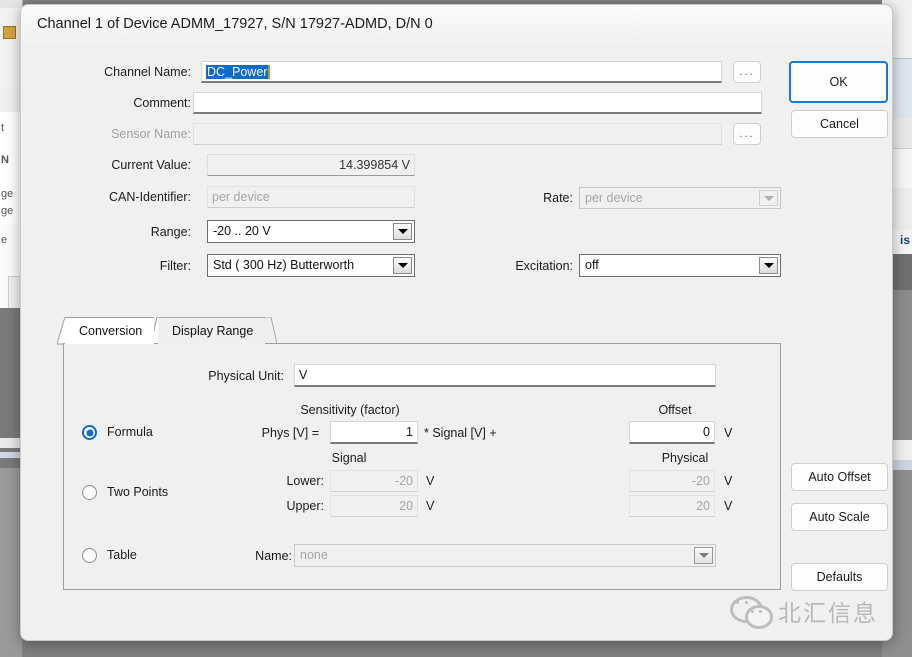 The image size is (912, 657). What do you see at coordinates (477, 103) in the screenshot?
I see `comment-input` at bounding box center [477, 103].